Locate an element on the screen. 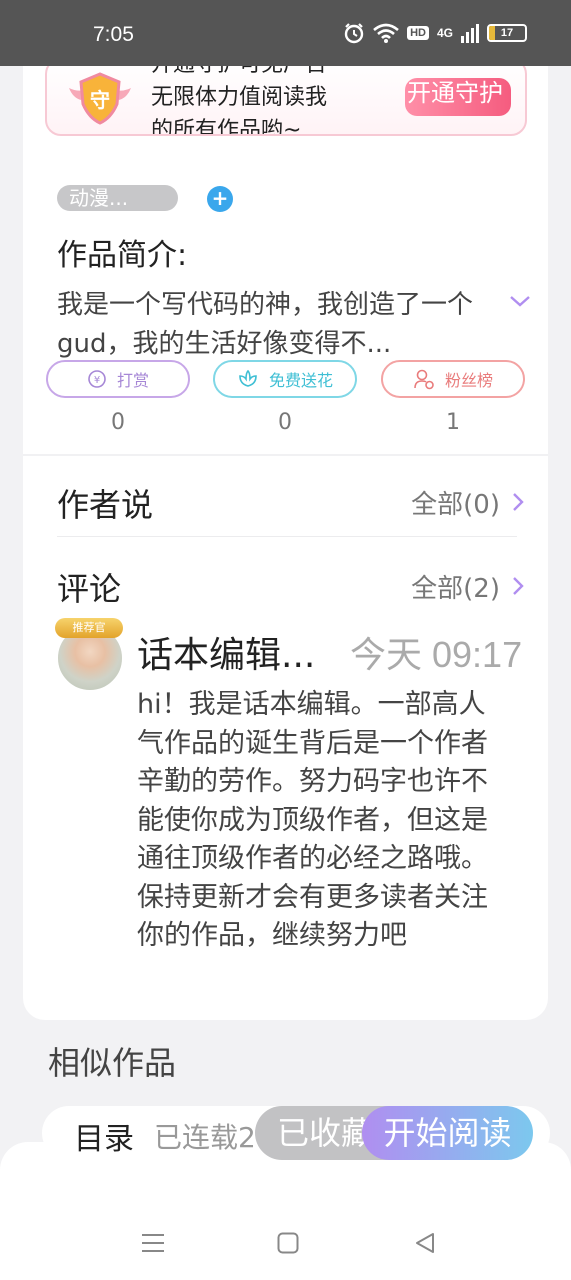  signal-icon is located at coordinates (470, 33).